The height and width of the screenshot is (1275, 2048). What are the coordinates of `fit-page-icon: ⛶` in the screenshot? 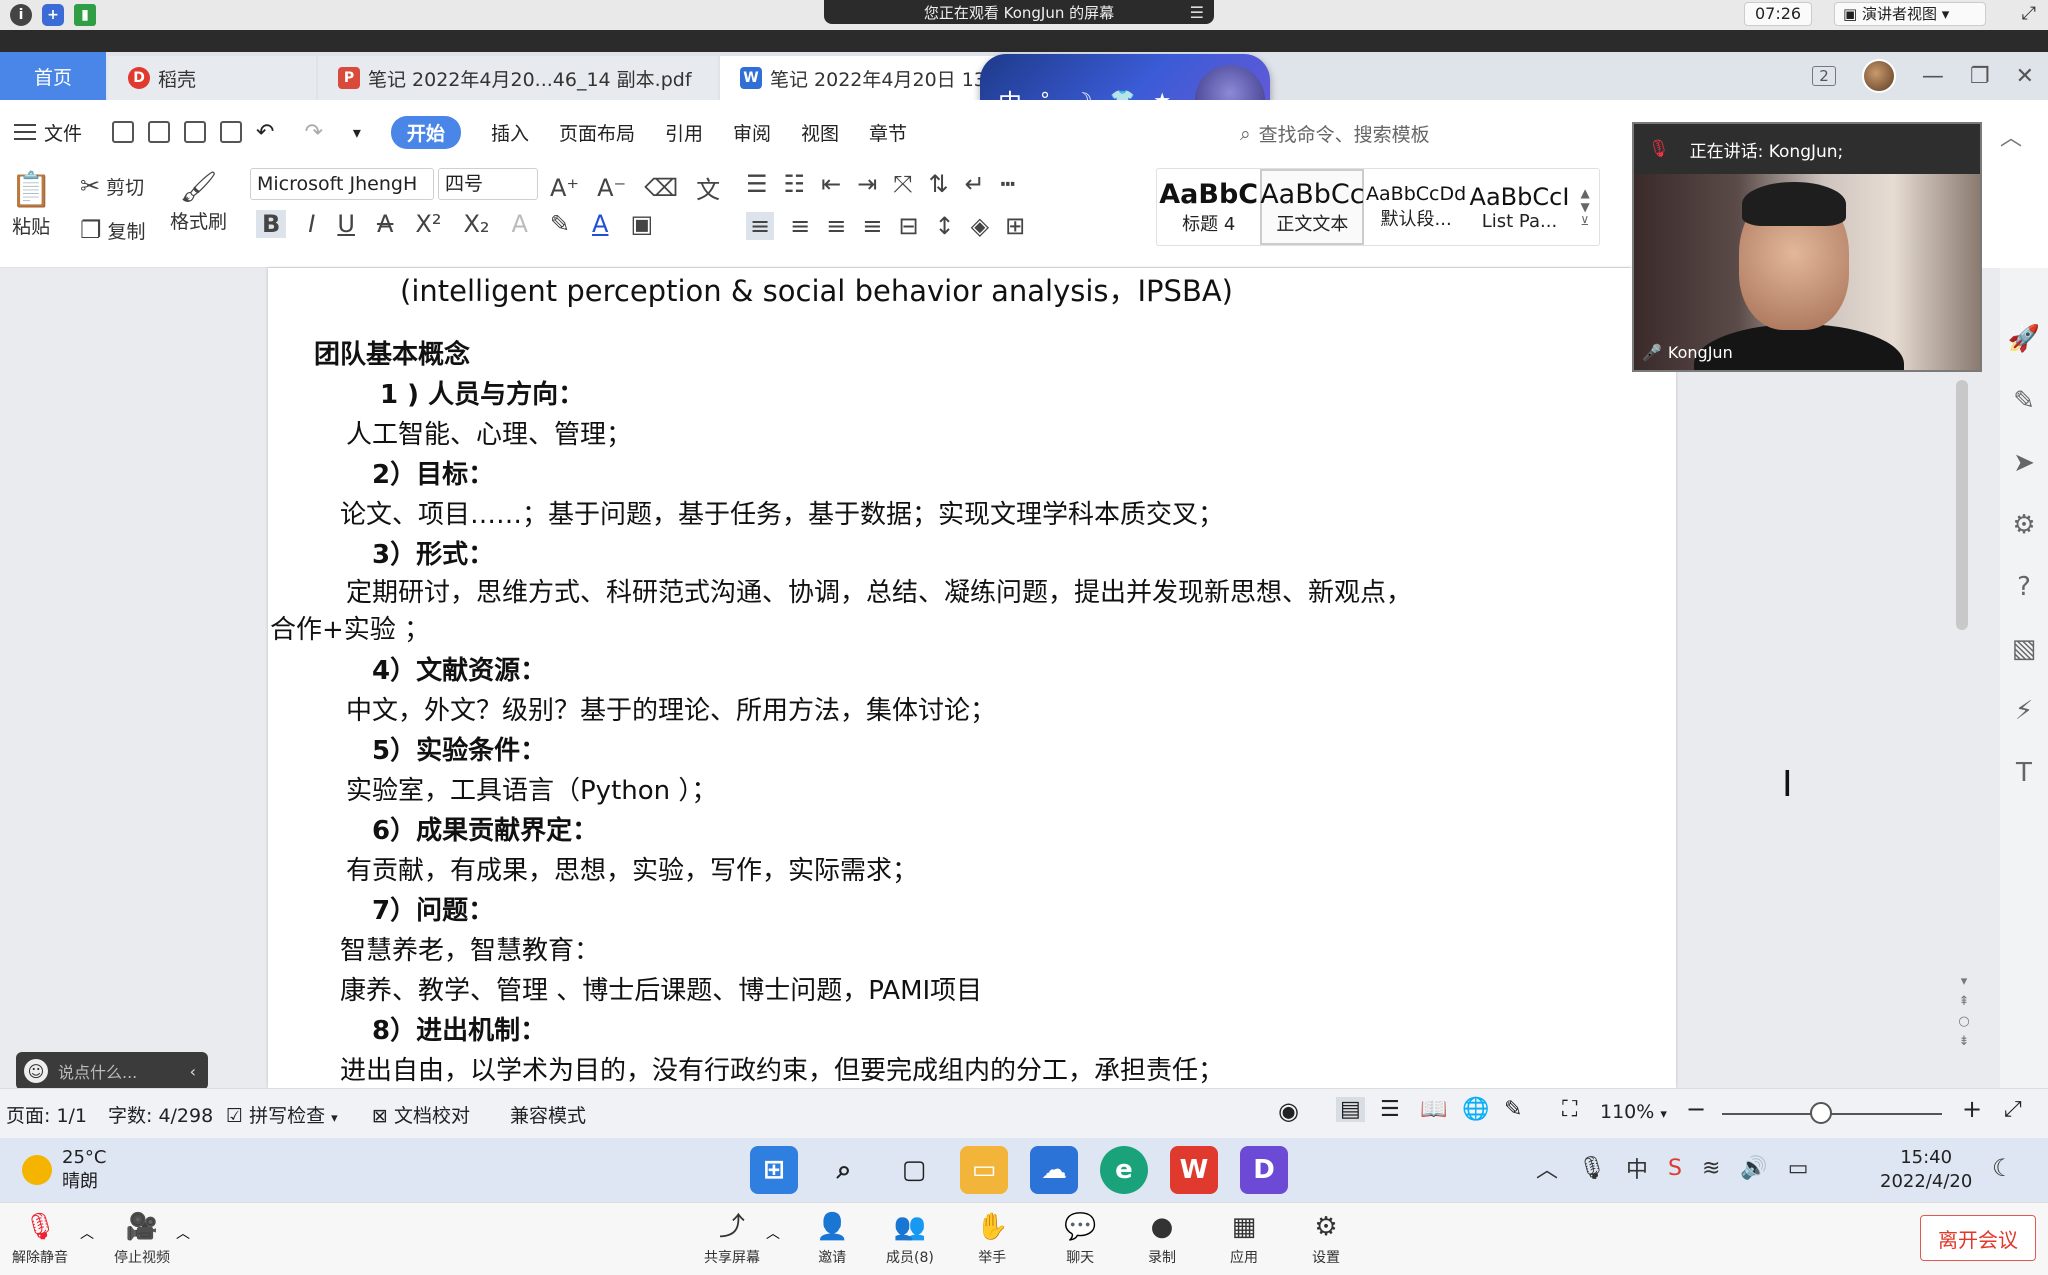 It's located at (1569, 1109).